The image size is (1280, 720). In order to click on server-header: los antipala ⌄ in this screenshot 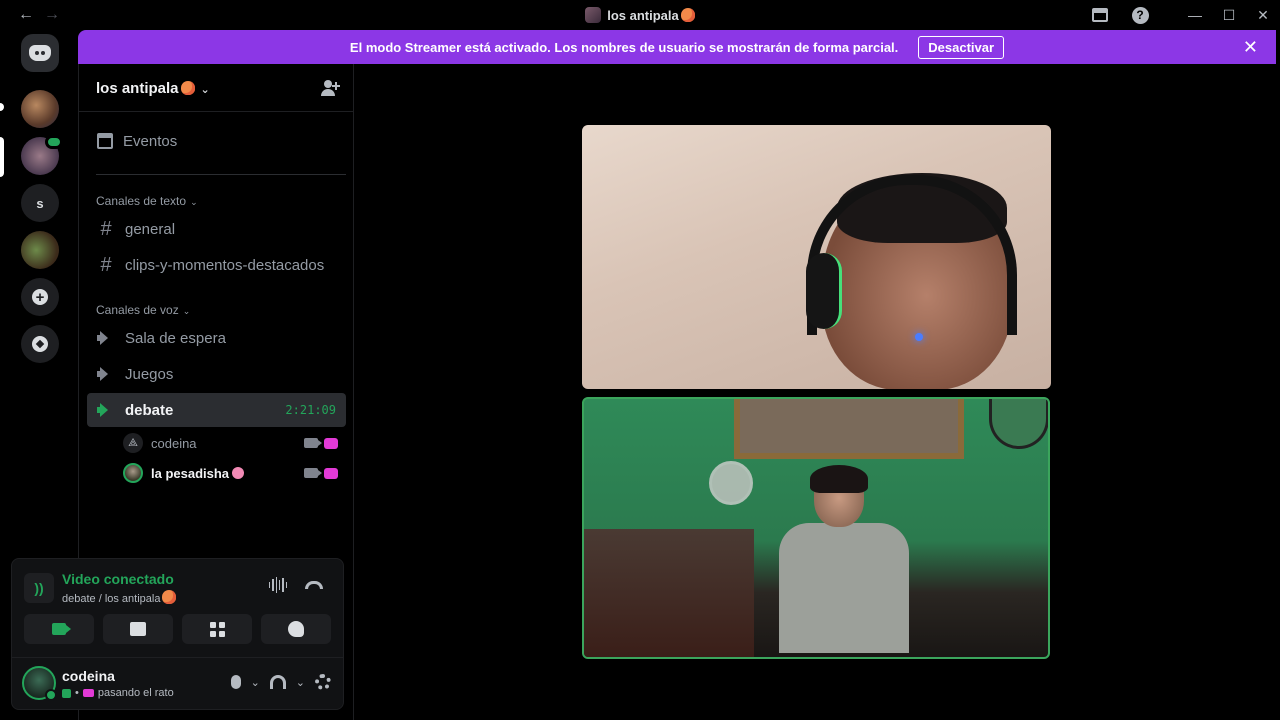, I will do `click(216, 88)`.